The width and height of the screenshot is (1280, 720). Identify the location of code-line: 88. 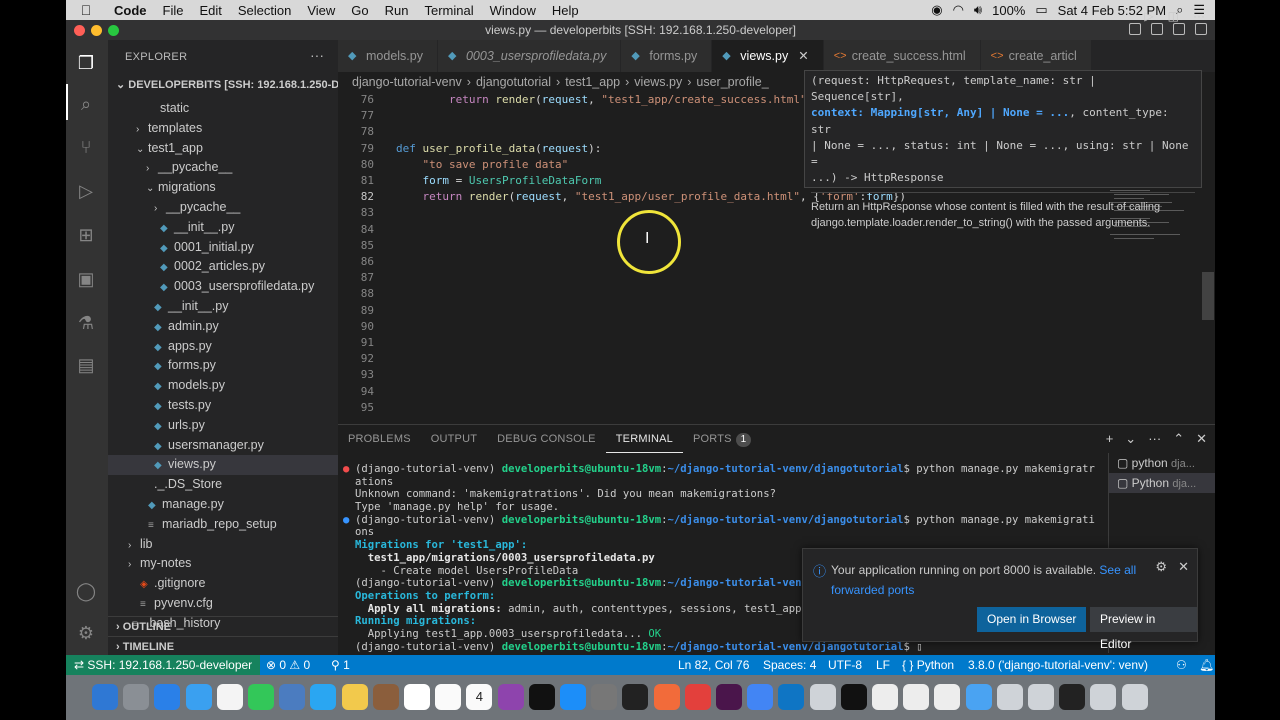
(776, 294).